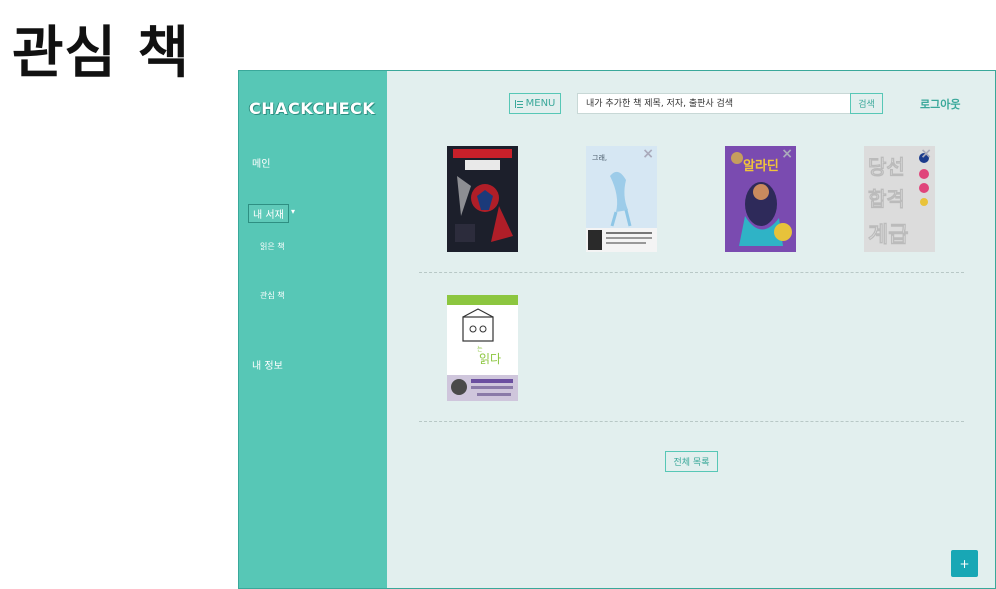 This screenshot has height=589, width=996. I want to click on search-button: 검색, so click(866, 103).